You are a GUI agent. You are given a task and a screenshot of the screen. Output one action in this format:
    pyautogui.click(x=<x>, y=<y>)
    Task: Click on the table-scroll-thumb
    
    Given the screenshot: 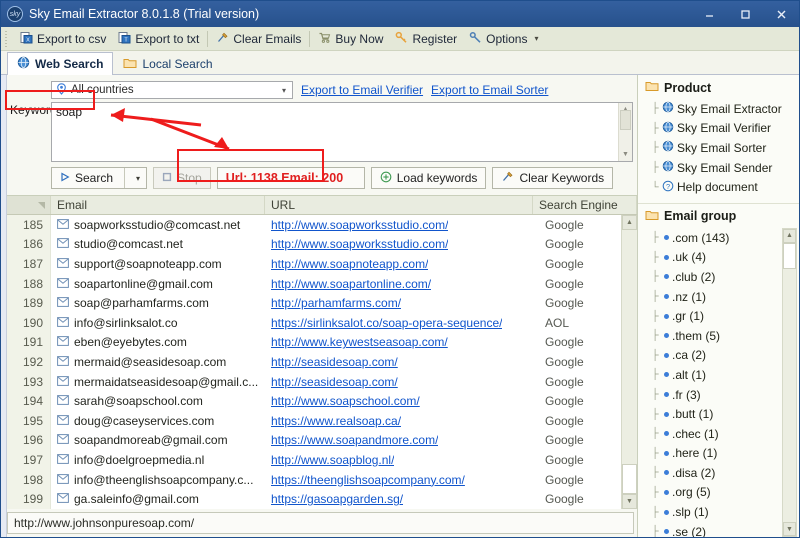 What is the action you would take?
    pyautogui.click(x=629, y=479)
    